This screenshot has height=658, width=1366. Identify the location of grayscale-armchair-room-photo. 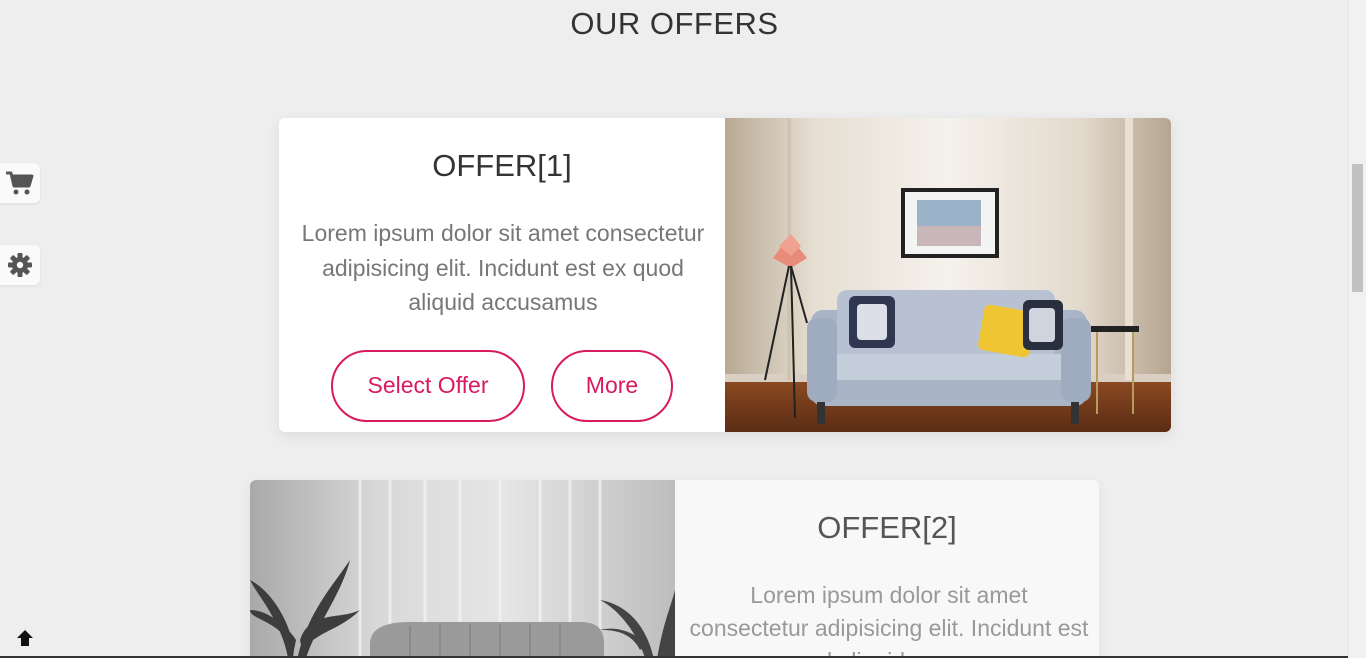
(462, 569).